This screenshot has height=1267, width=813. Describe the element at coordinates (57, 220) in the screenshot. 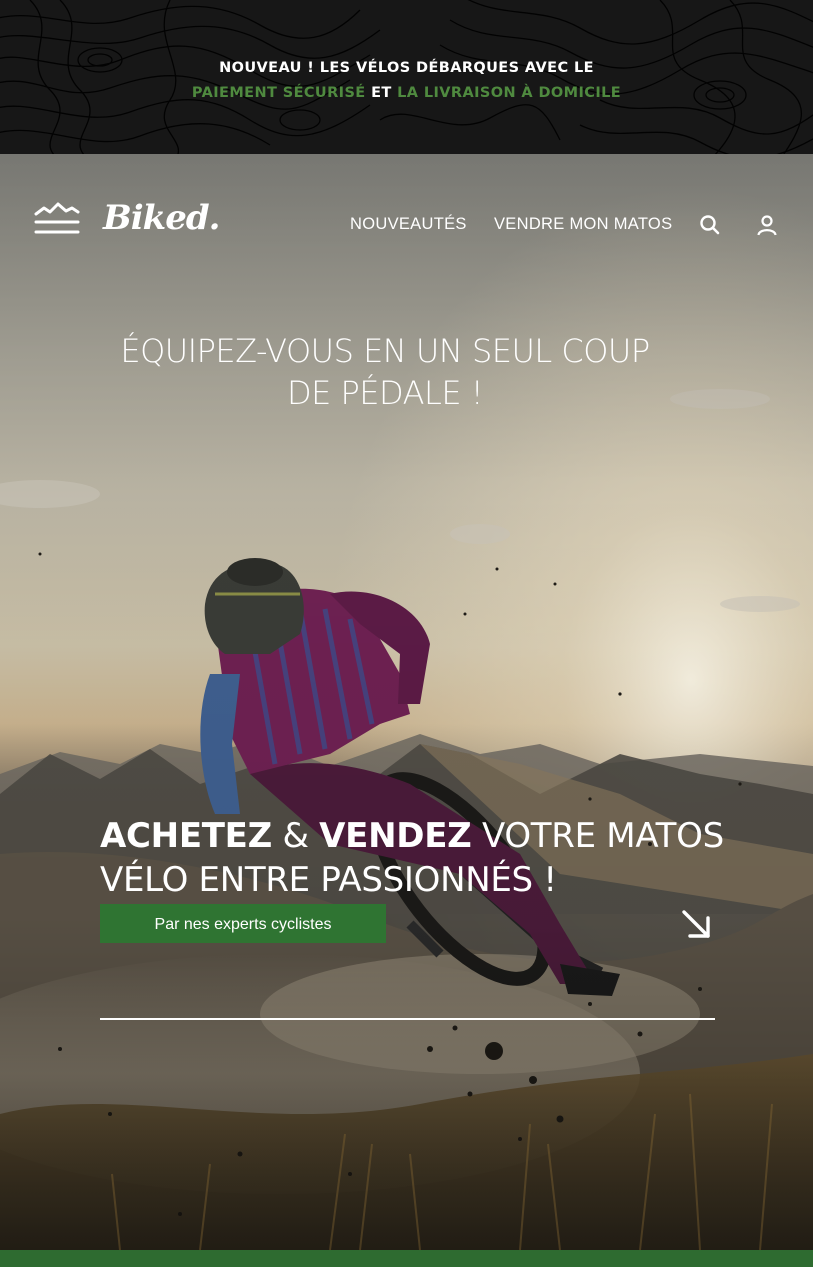

I see `menu-mountain-icon` at that location.